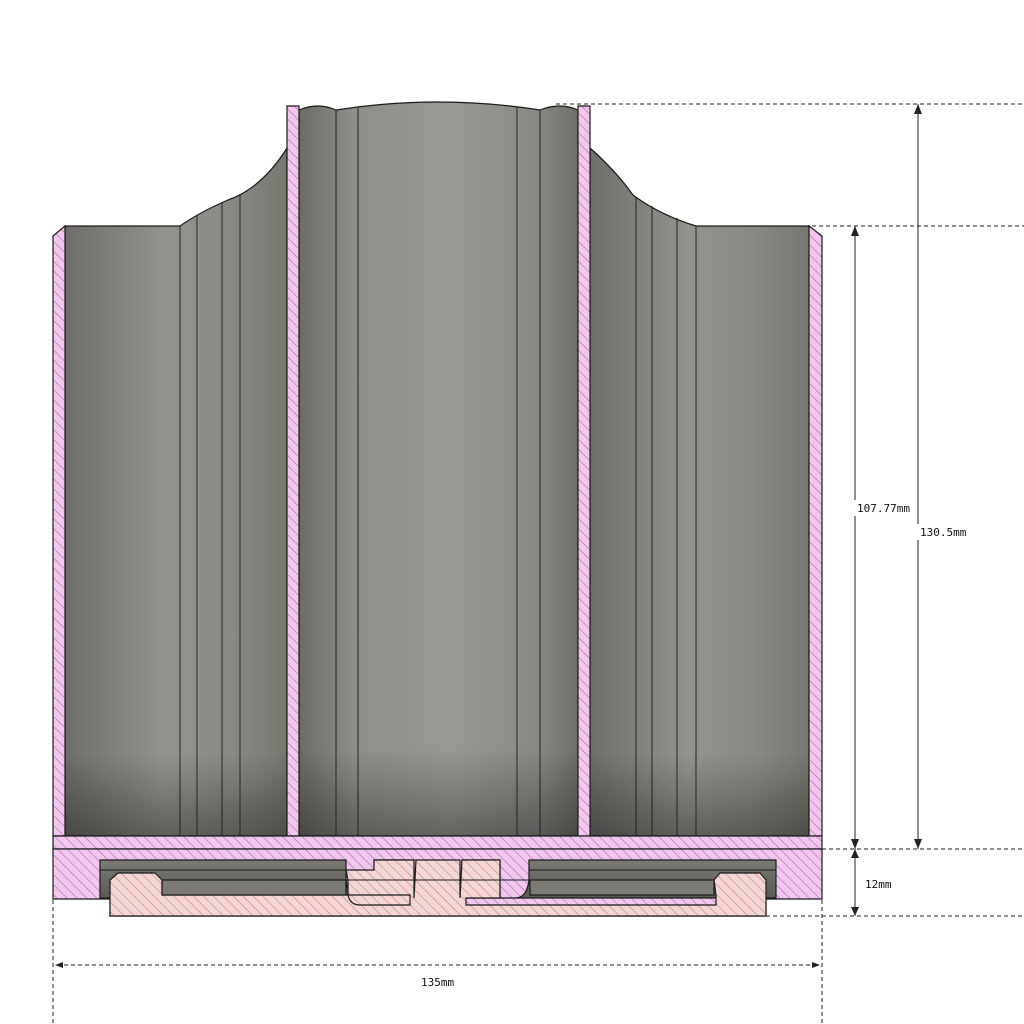  What do you see at coordinates (880, 537) in the screenshot?
I see `dimension-inner-height: 107.77mm` at bounding box center [880, 537].